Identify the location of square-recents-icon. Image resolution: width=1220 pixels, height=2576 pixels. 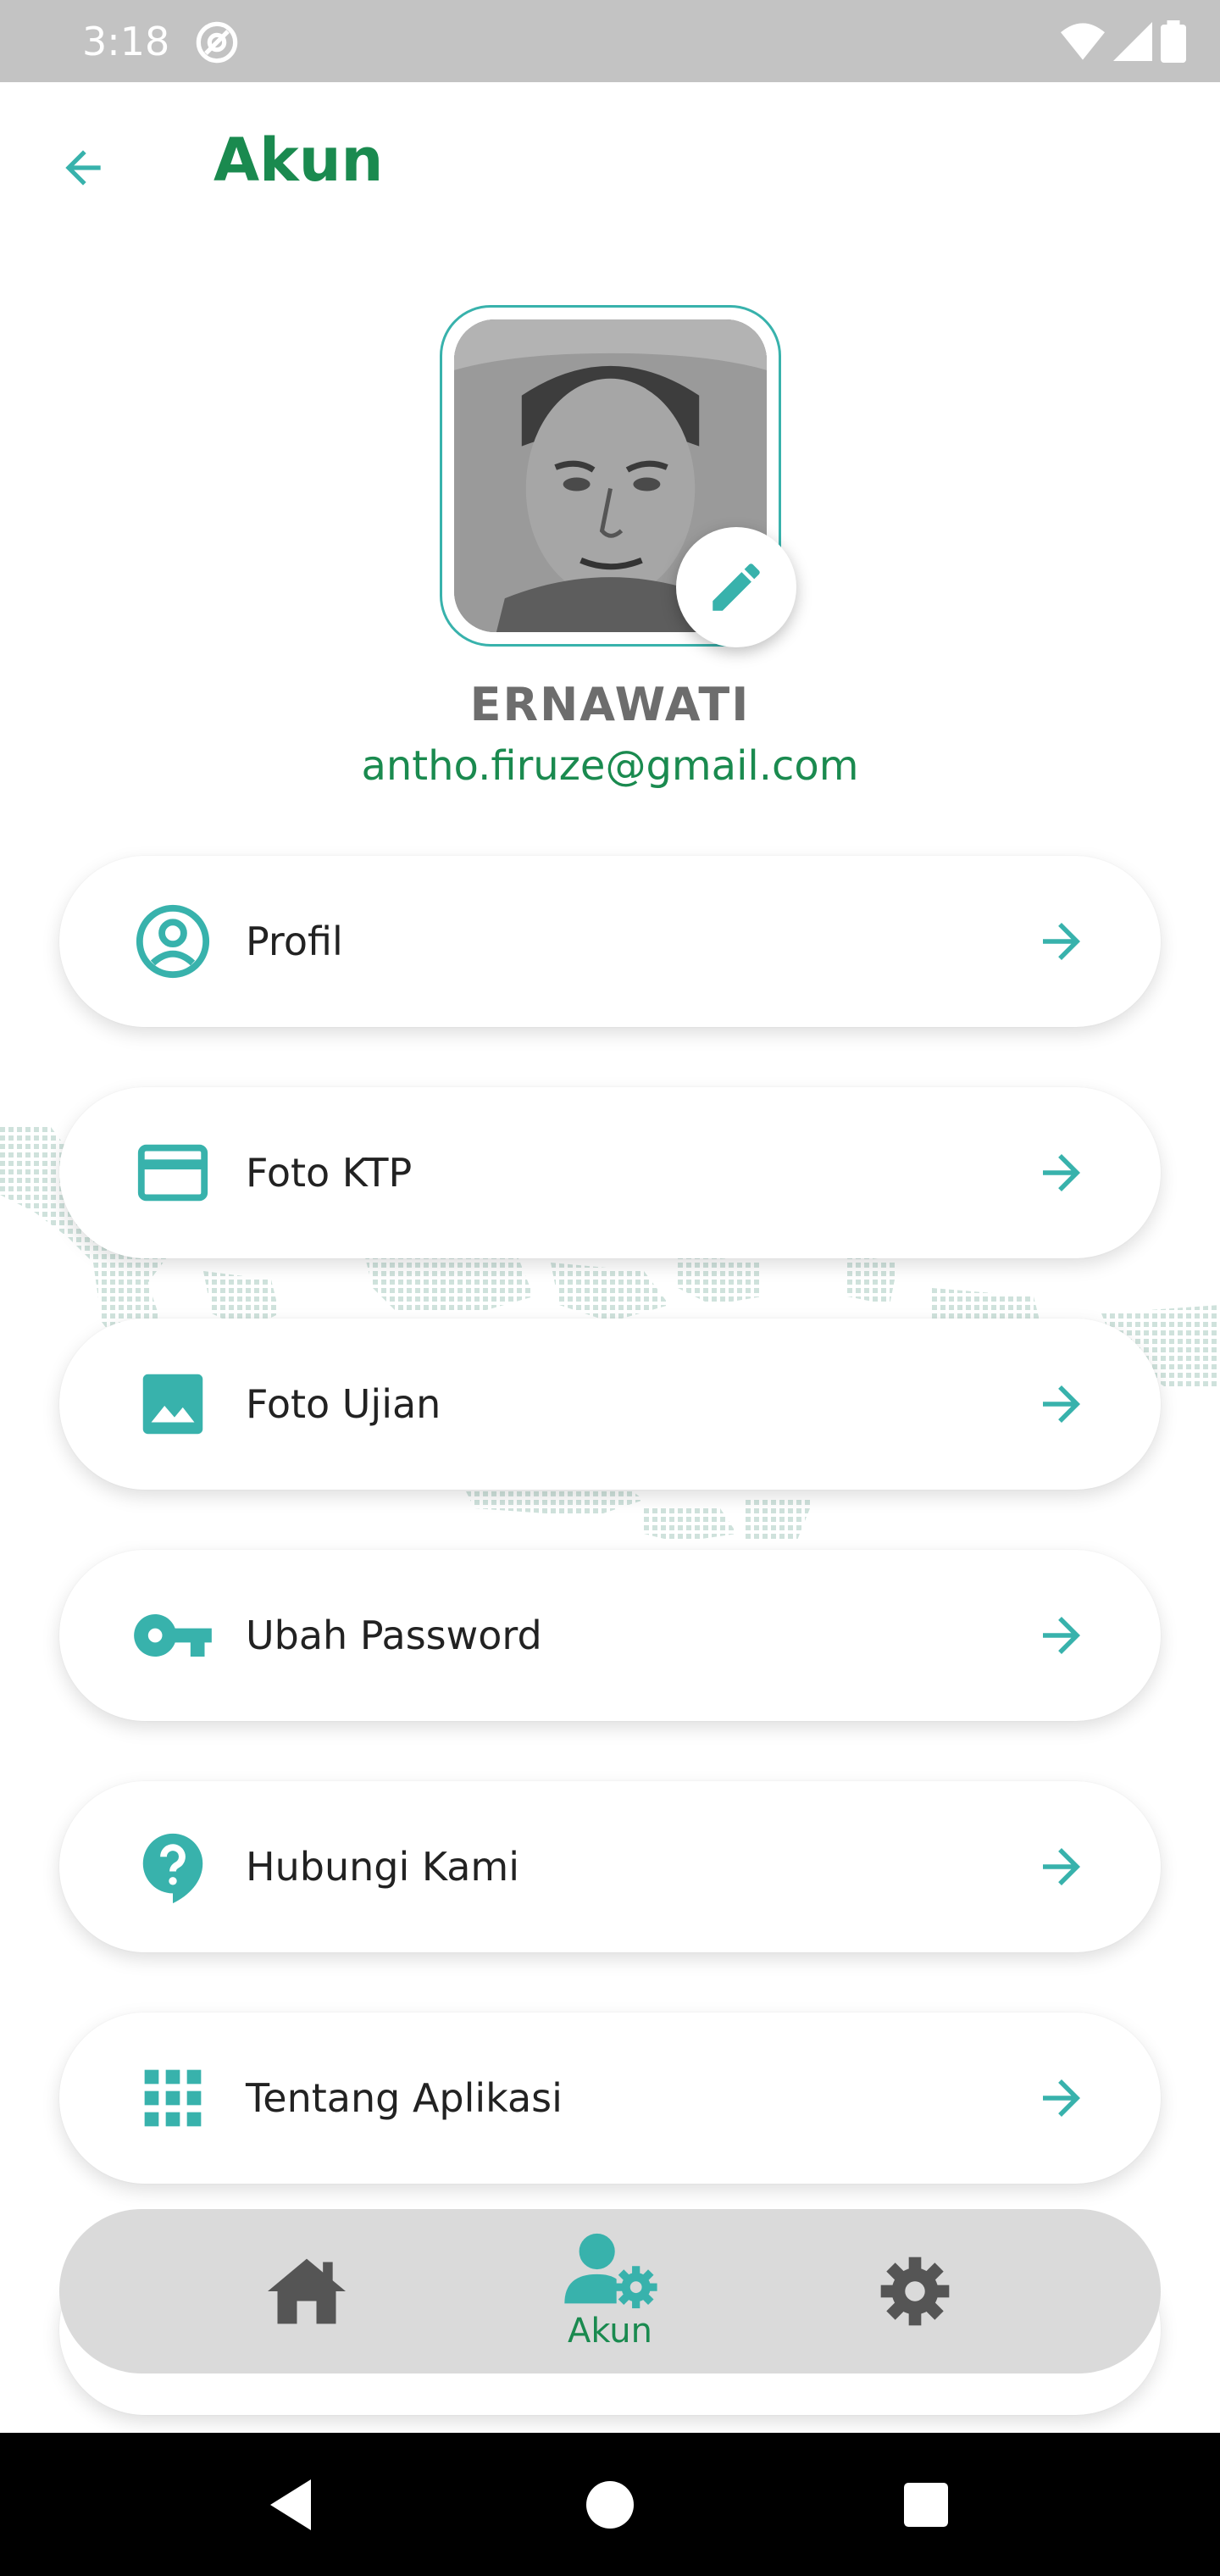
(926, 2505).